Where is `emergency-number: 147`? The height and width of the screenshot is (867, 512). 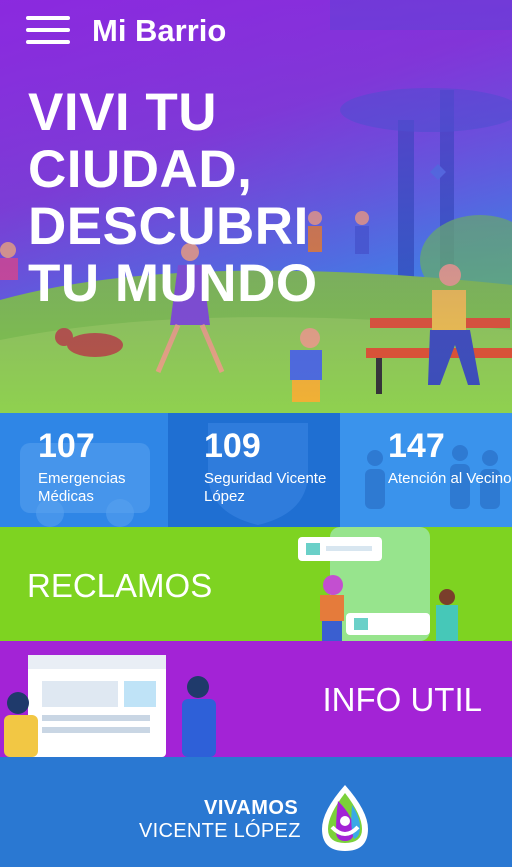
emergency-number: 147 is located at coordinates (416, 446).